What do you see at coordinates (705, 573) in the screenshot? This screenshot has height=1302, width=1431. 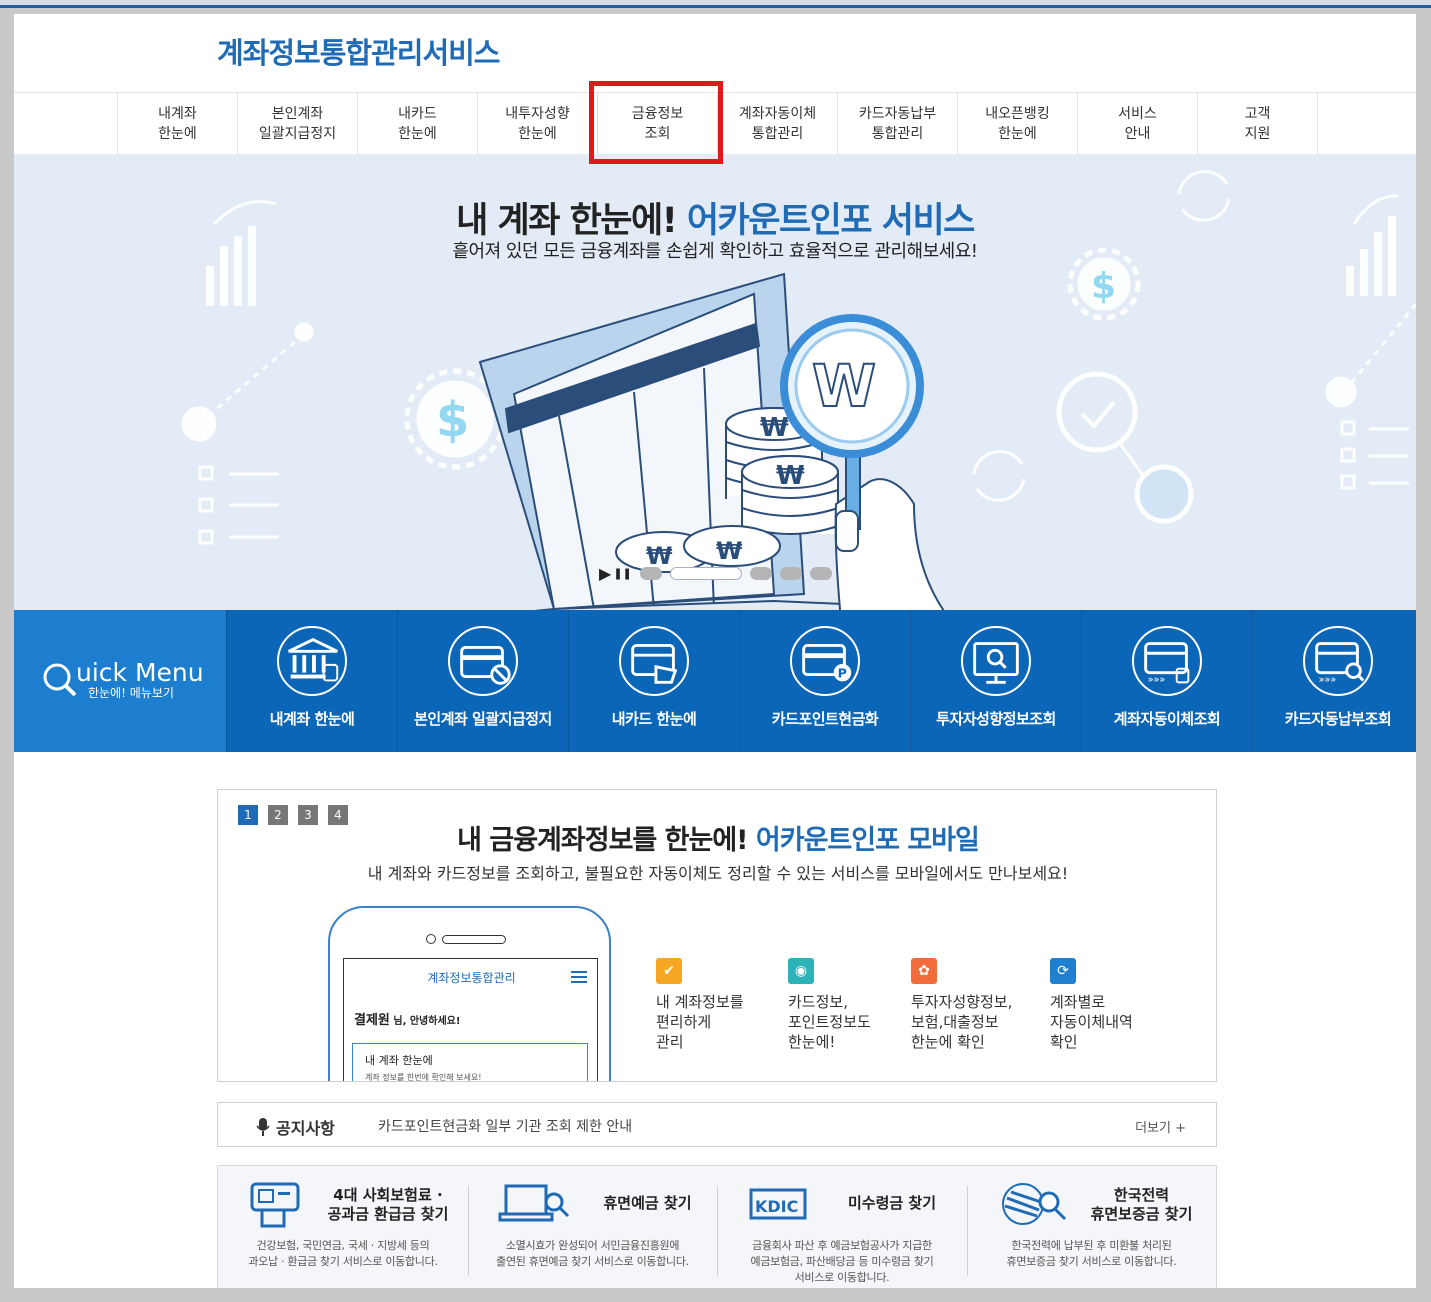 I see `slider-dot-active` at bounding box center [705, 573].